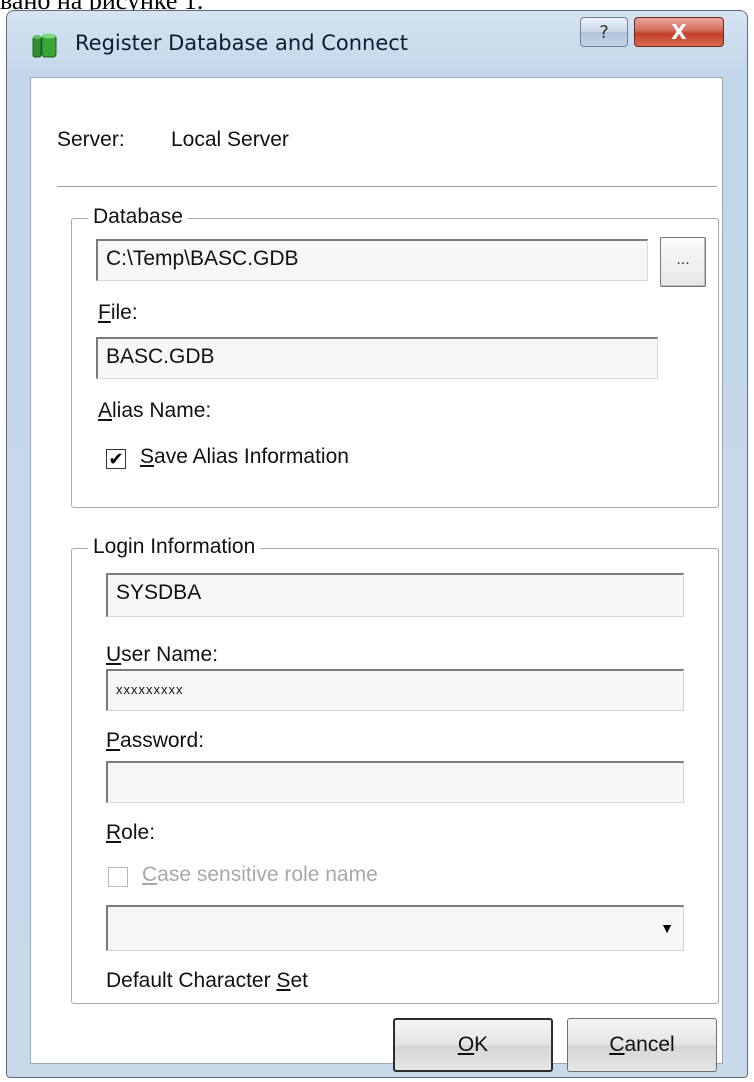 The image size is (754, 1082). Describe the element at coordinates (667, 928) in the screenshot. I see `chevron-down-icon: ▼` at that location.